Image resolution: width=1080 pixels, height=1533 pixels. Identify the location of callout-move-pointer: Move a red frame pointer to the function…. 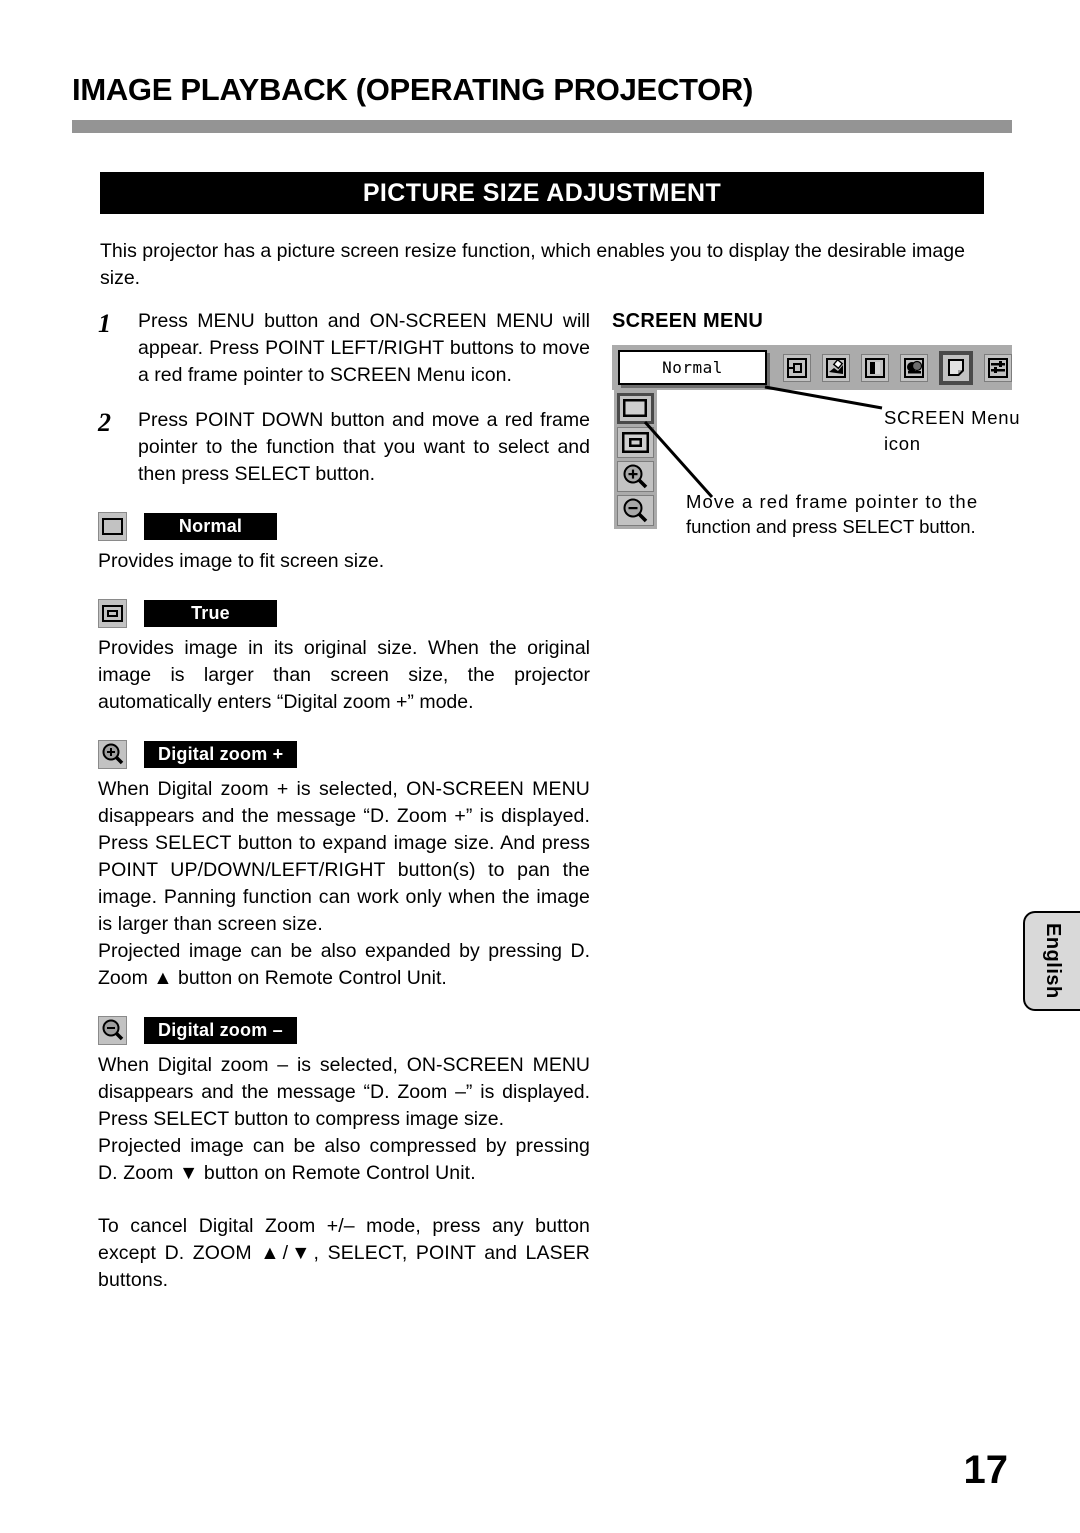
(851, 514).